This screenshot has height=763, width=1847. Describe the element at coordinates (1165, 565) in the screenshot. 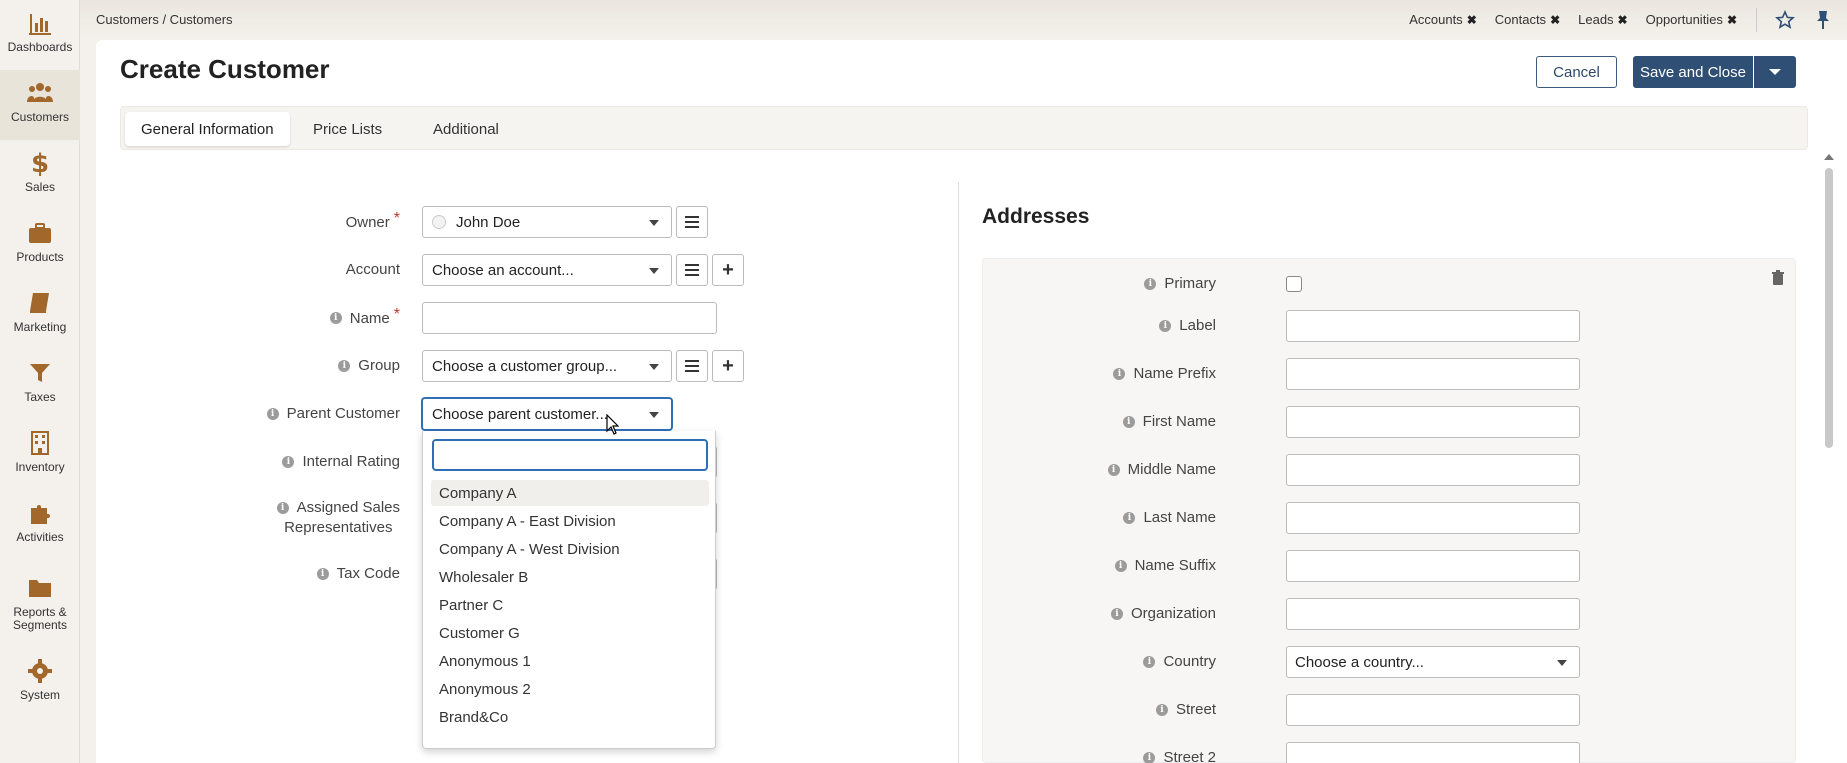

I see `name-suffix-label: i Name Suffix` at that location.